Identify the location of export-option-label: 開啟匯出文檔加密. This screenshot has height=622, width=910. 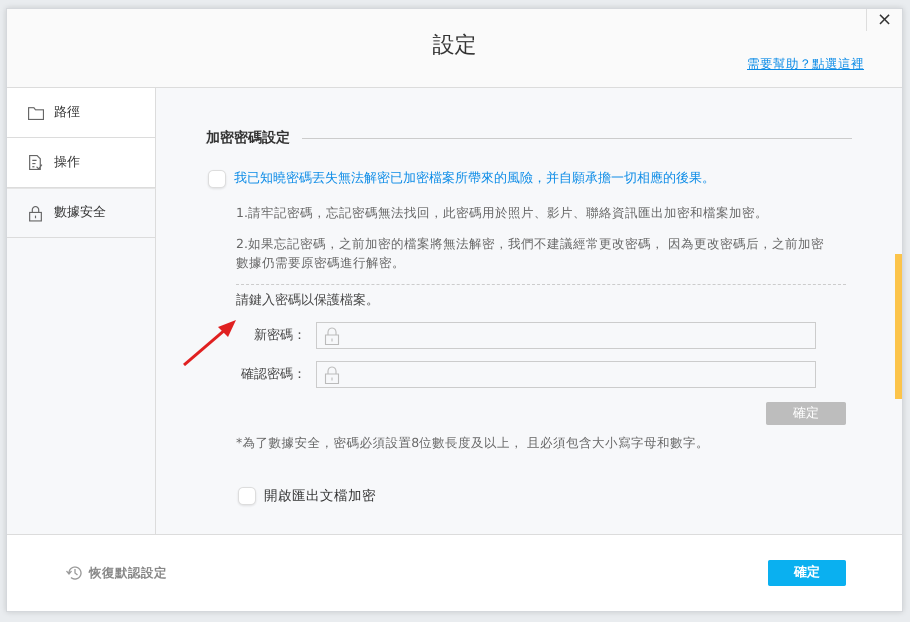
(320, 496).